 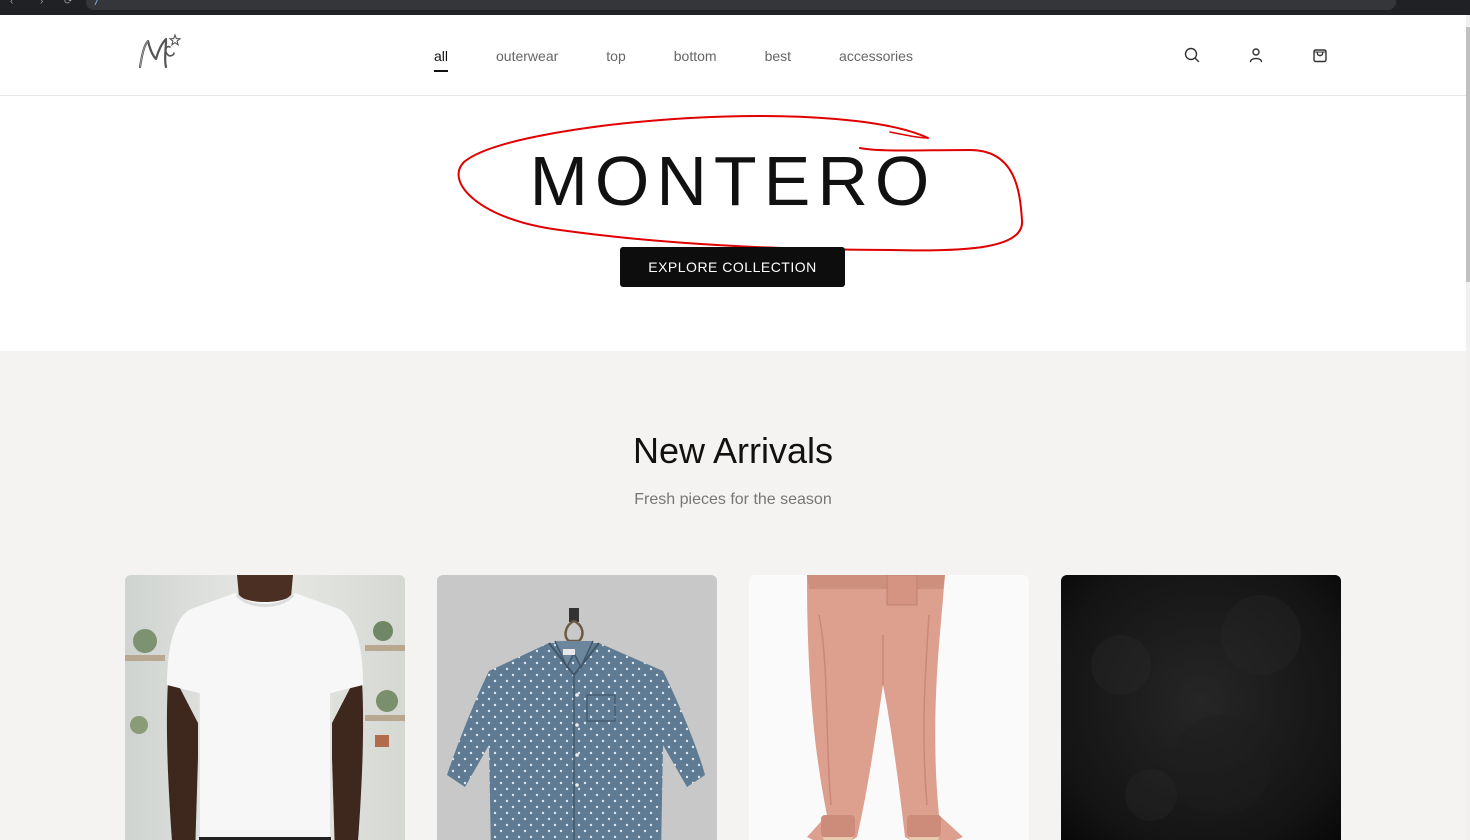 I want to click on nav-link-top: top, so click(x=615, y=56).